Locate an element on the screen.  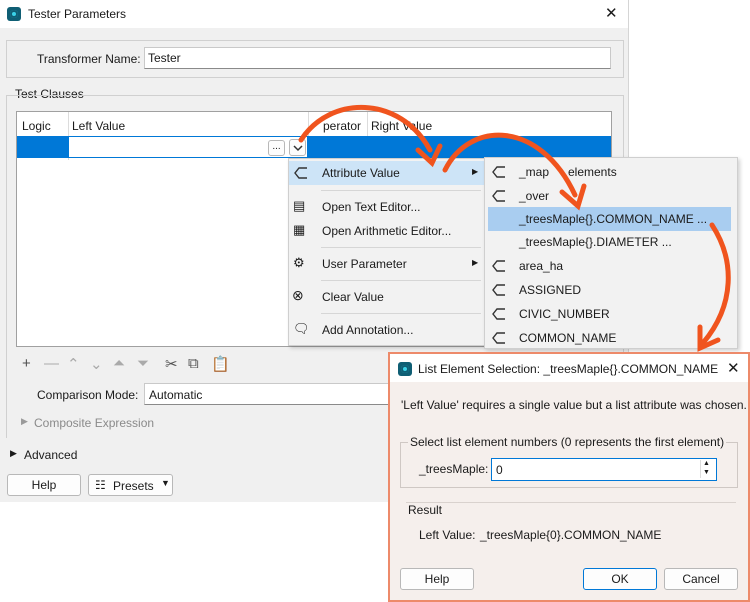
presets-icon: ☷ is located at coordinates (100, 485).